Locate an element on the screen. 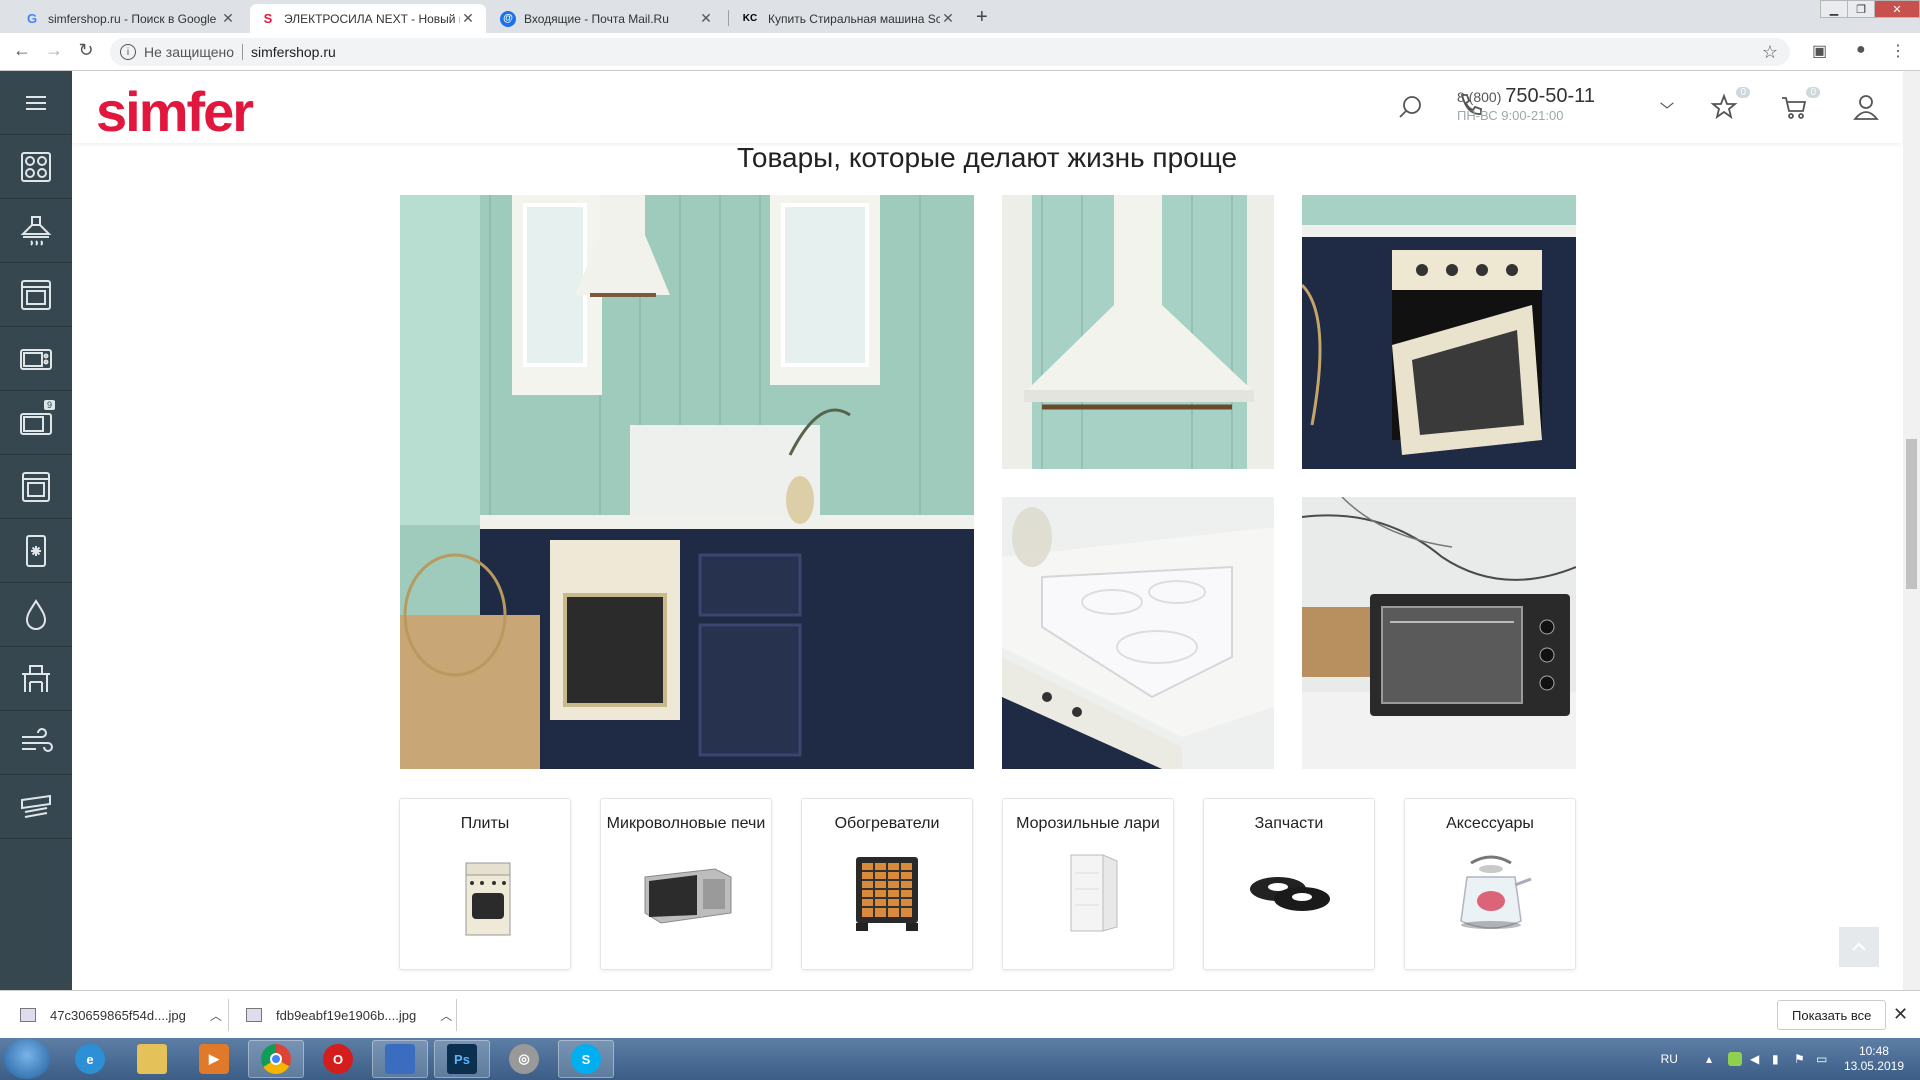 The height and width of the screenshot is (1080, 1920). info-icon: i is located at coordinates (128, 52).